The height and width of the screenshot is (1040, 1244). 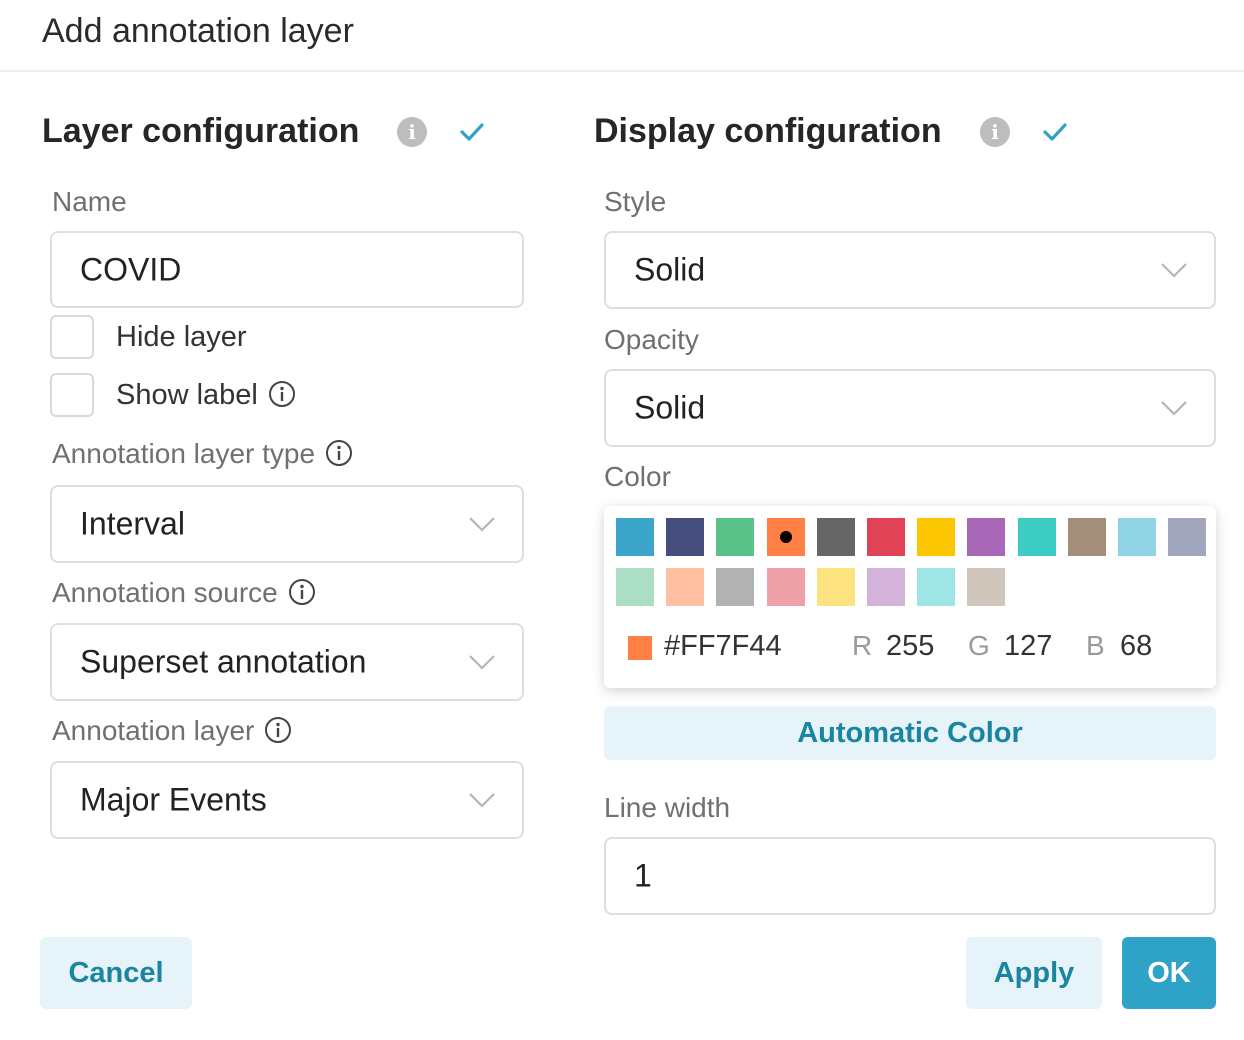 What do you see at coordinates (89, 201) in the screenshot?
I see `name-label: Name` at bounding box center [89, 201].